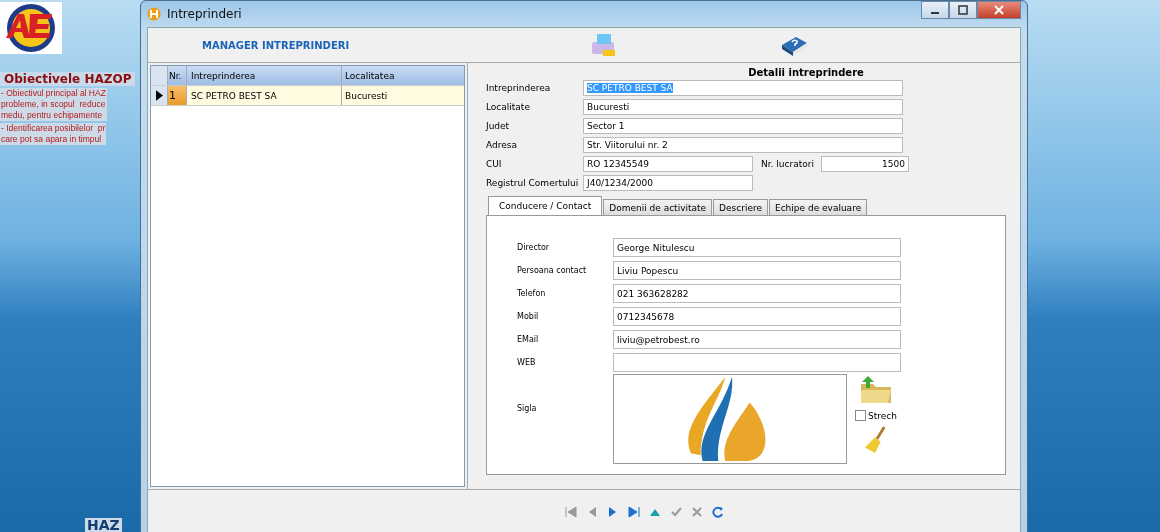 The height and width of the screenshot is (532, 1160). I want to click on text-field: RO 12345549, so click(668, 163).